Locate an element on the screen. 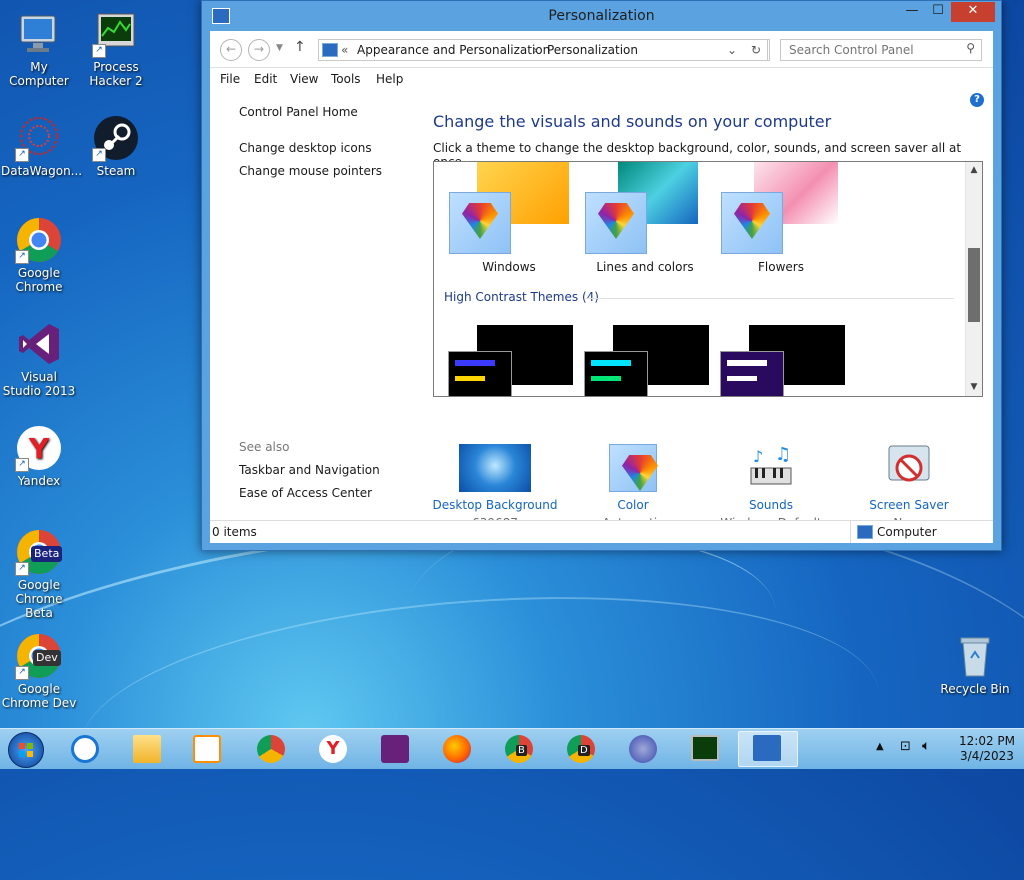 This screenshot has width=1024, height=880. desktop-icon-my-computer: My Computer is located at coordinates (39, 49).